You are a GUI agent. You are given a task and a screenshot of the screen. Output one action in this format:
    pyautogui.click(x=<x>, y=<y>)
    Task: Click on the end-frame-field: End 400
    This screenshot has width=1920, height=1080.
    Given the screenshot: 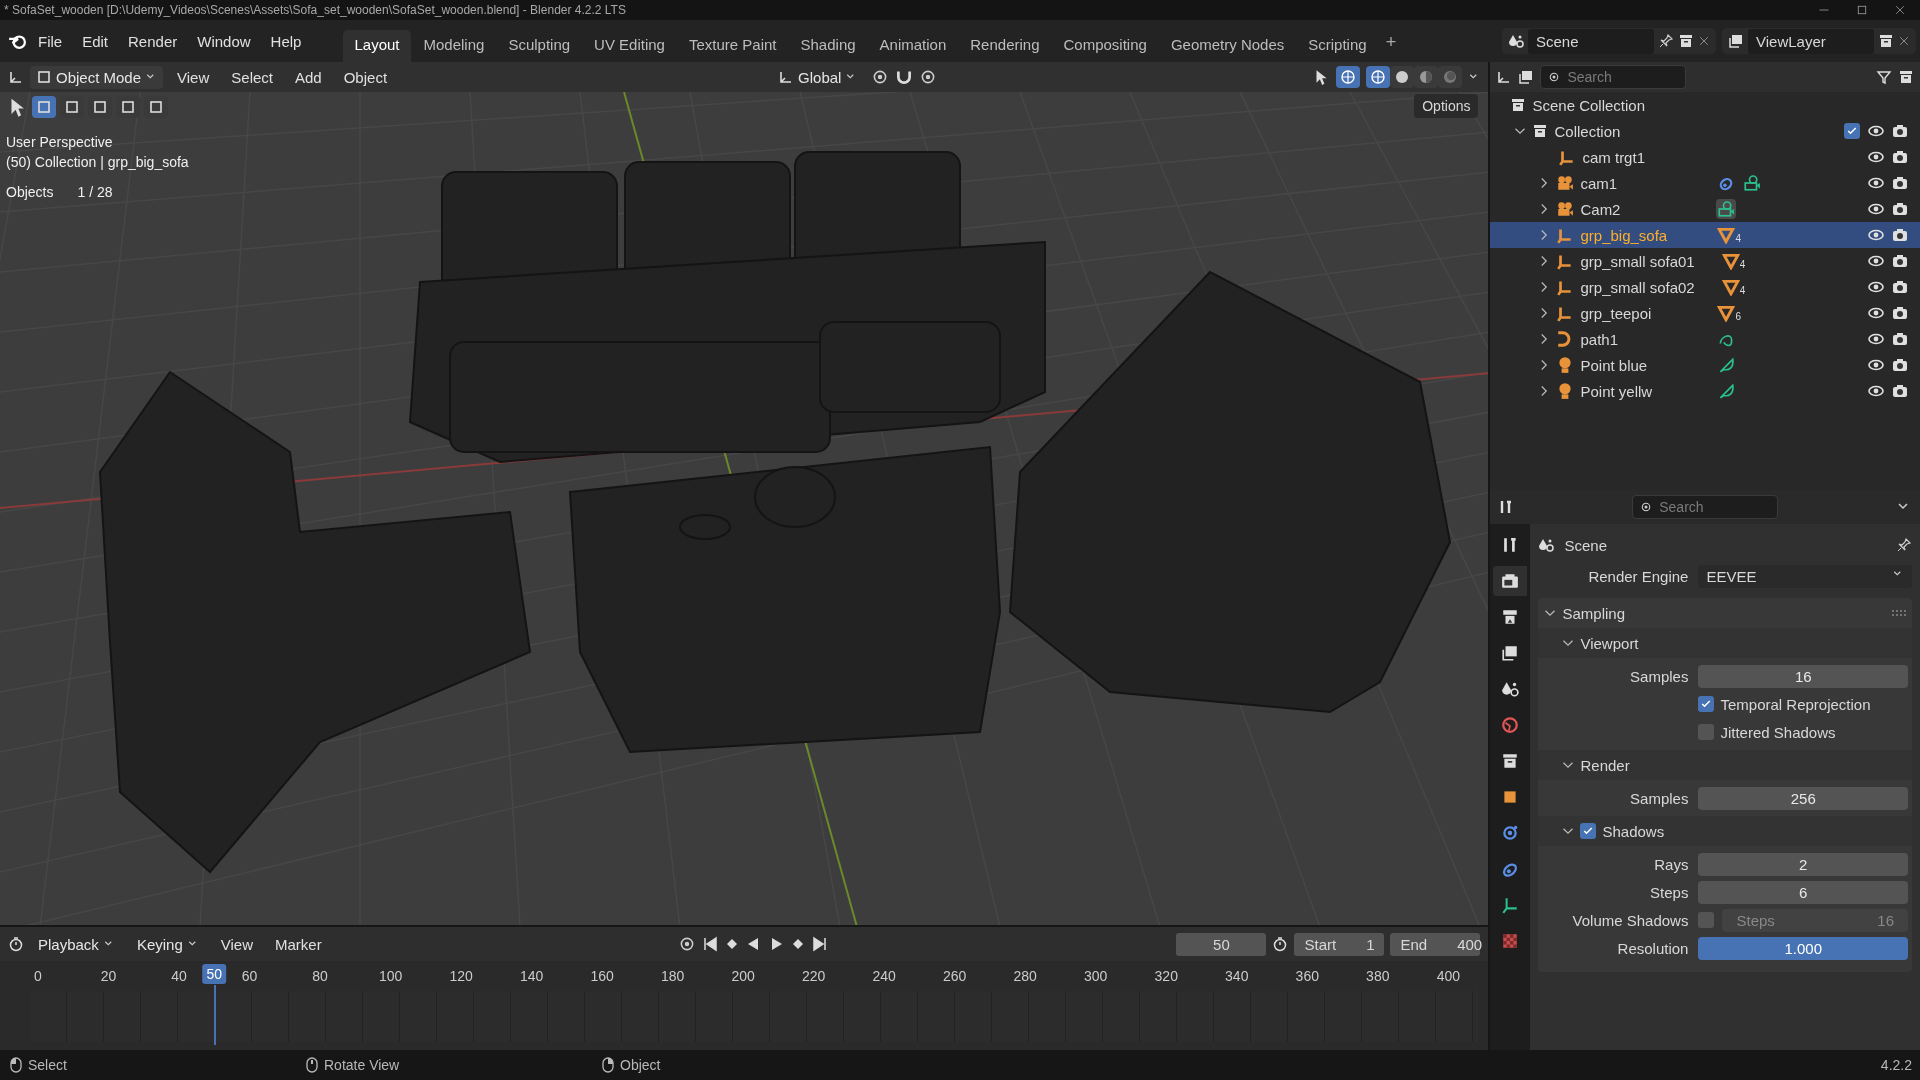 What is the action you would take?
    pyautogui.click(x=1435, y=944)
    